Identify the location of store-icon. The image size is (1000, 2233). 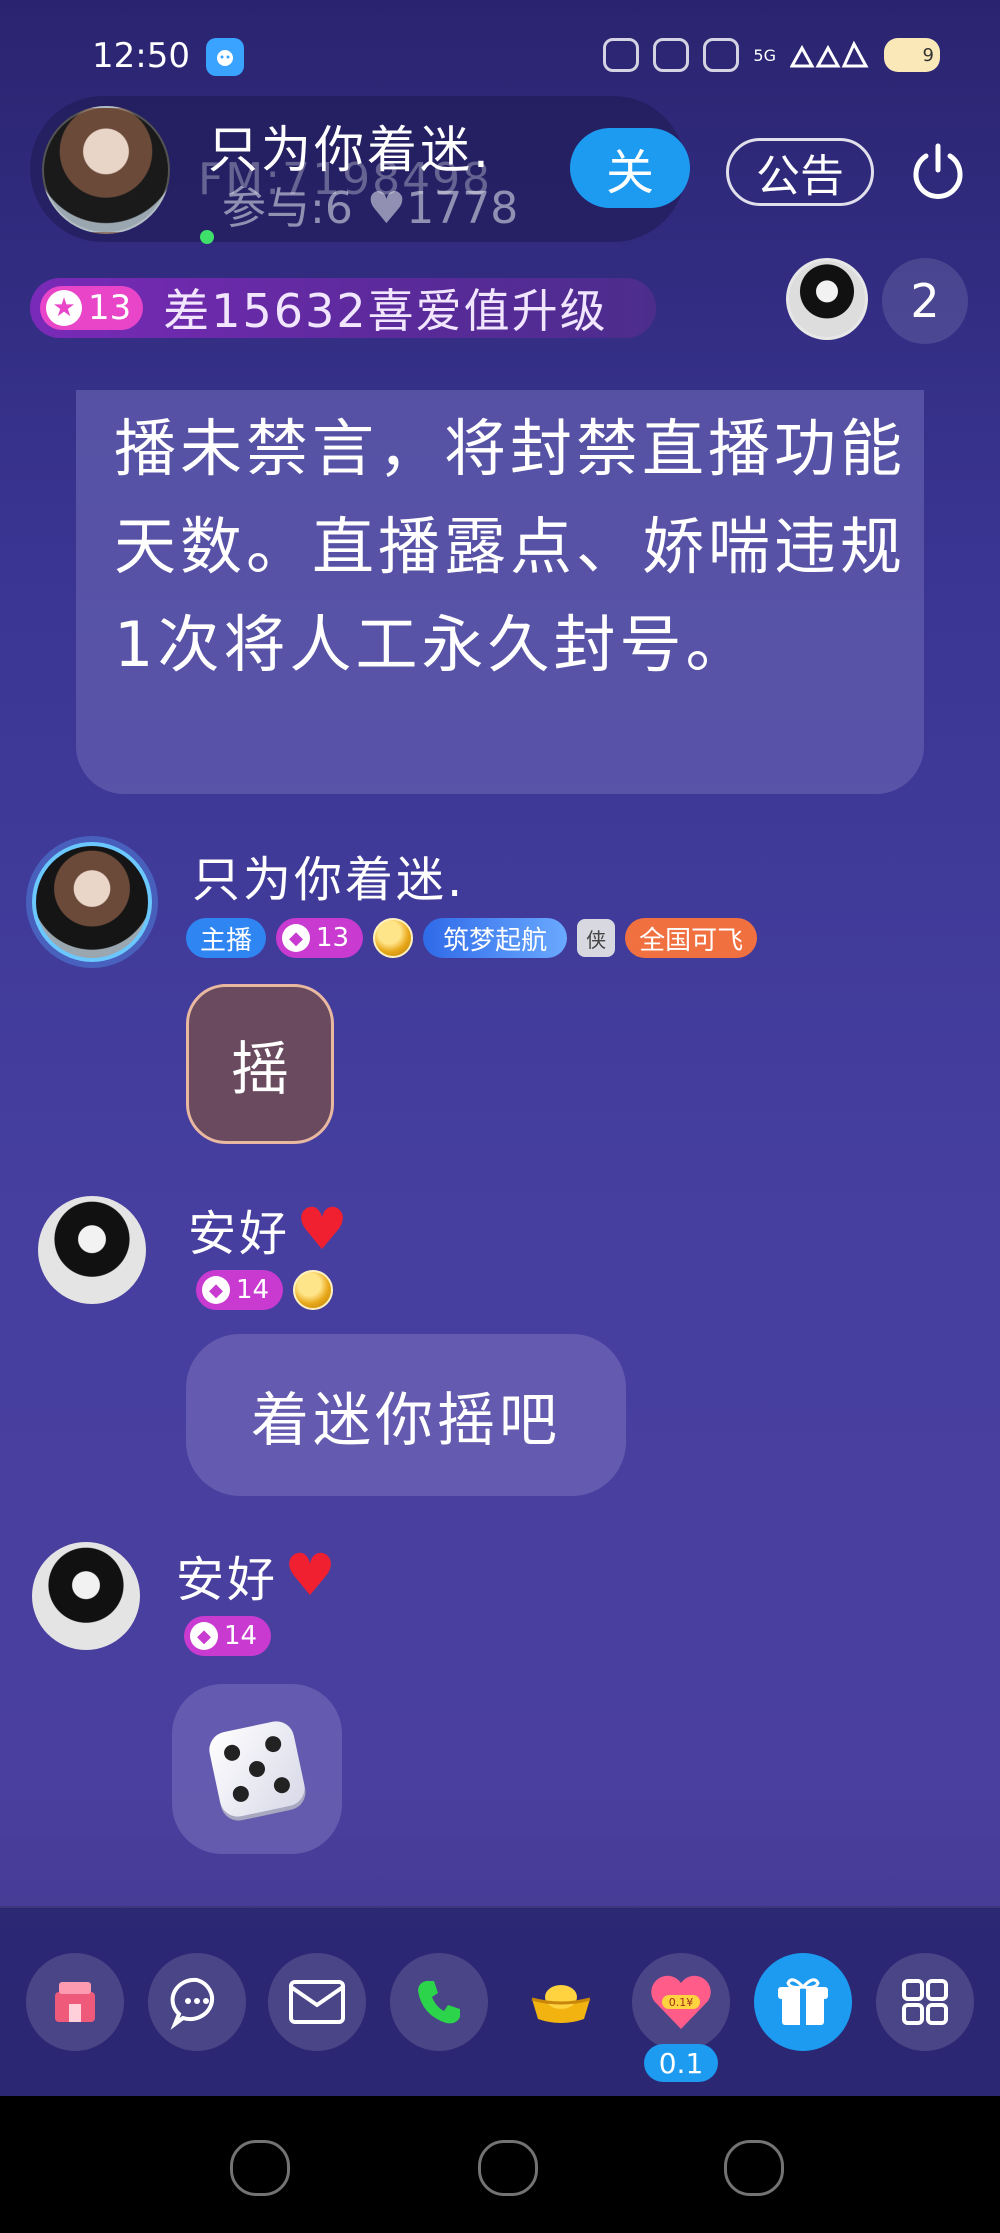
(75, 2002).